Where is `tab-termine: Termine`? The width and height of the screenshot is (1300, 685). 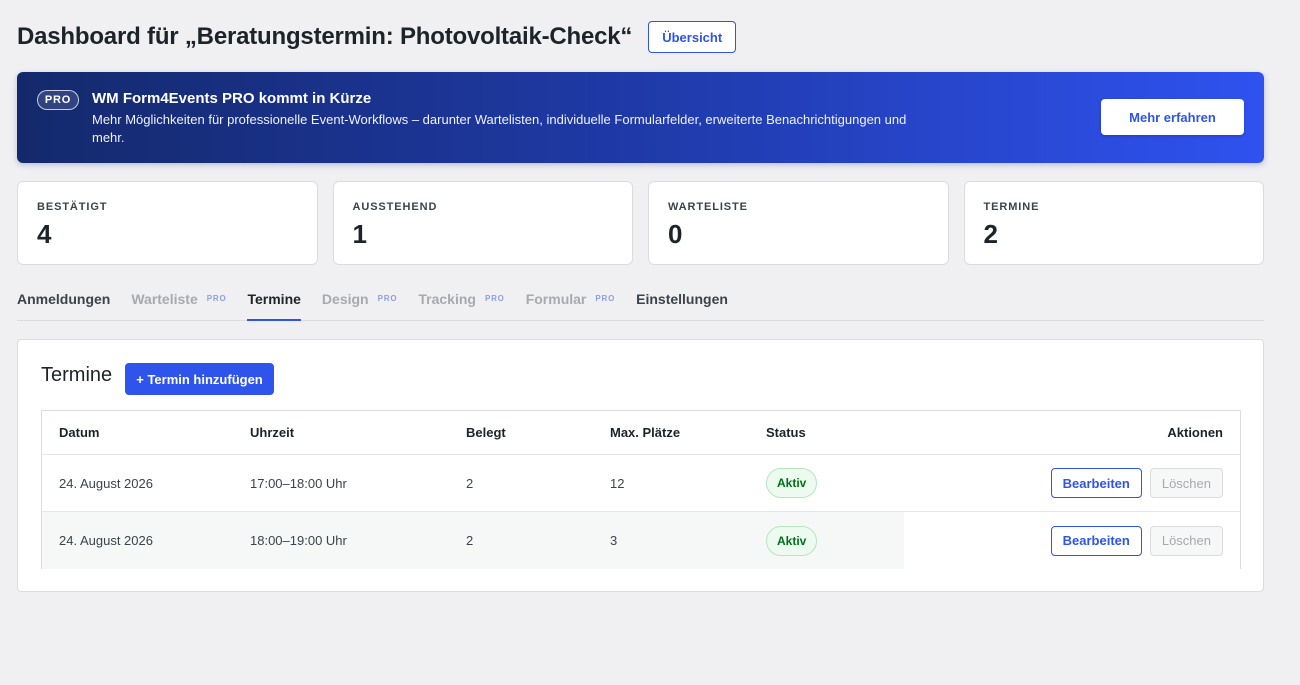 tab-termine: Termine is located at coordinates (274, 301).